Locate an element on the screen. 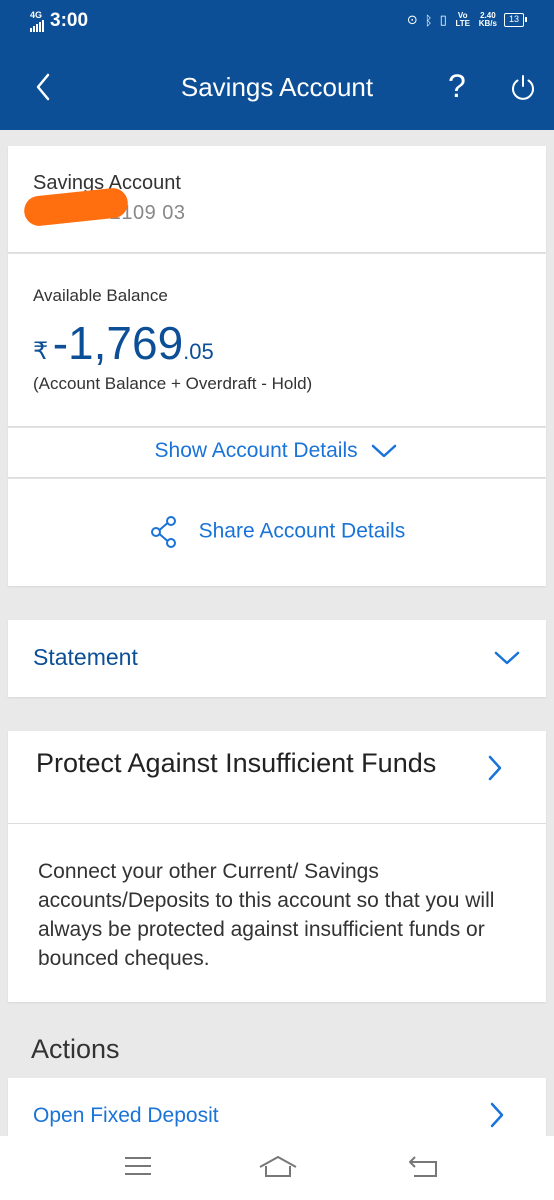 This screenshot has height=1200, width=554. available-balance-label: Available Balance is located at coordinates (100, 295).